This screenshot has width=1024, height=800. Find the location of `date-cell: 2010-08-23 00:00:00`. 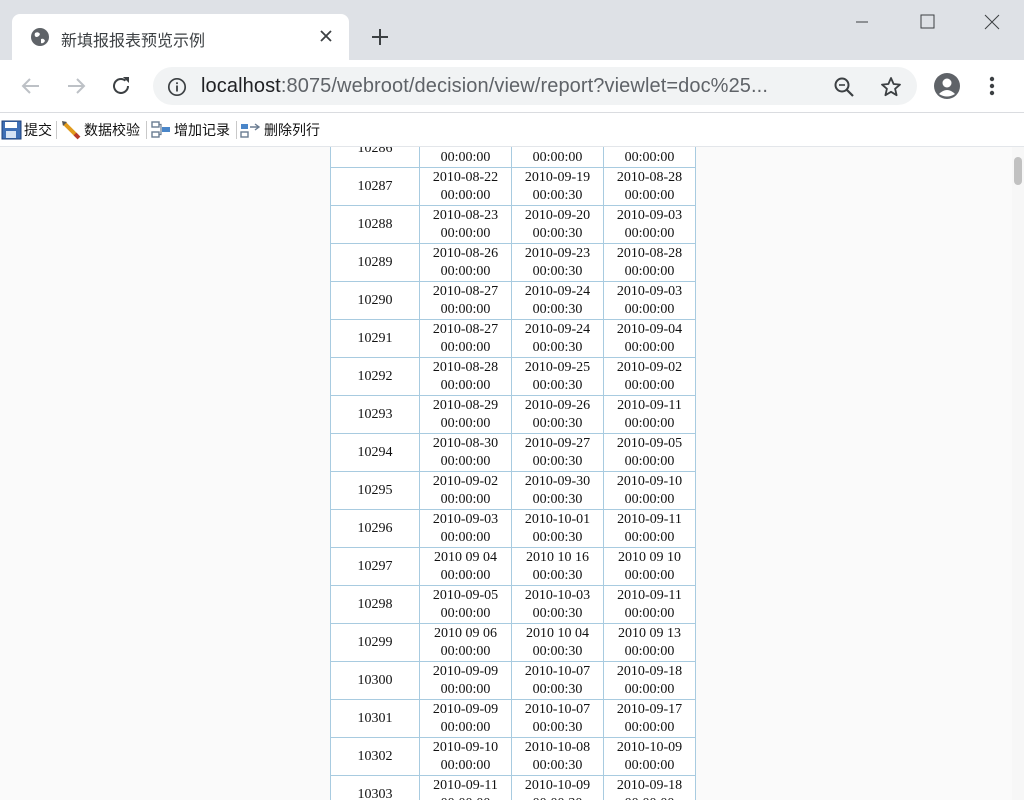

date-cell: 2010-08-23 00:00:00 is located at coordinates (465, 224).